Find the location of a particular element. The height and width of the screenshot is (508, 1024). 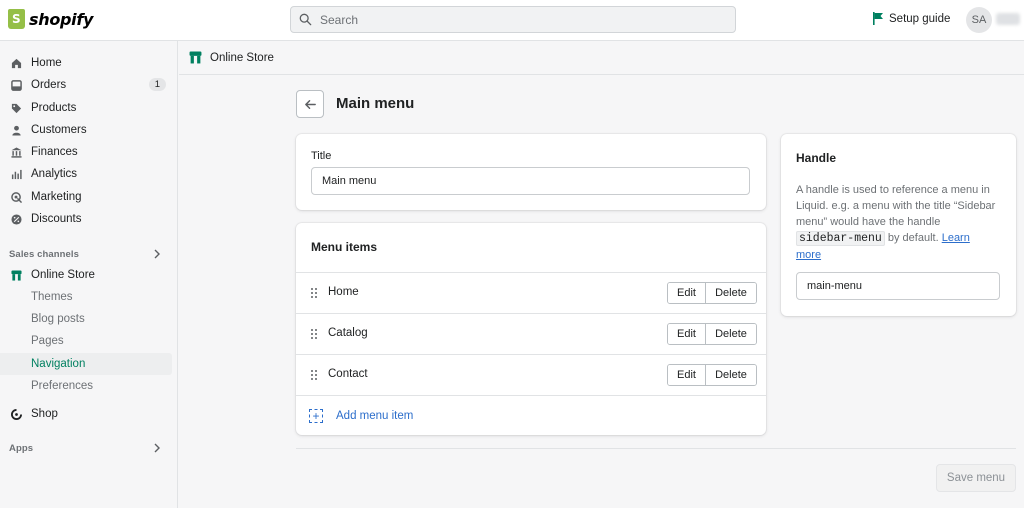

store-name-blurred is located at coordinates (1008, 19).